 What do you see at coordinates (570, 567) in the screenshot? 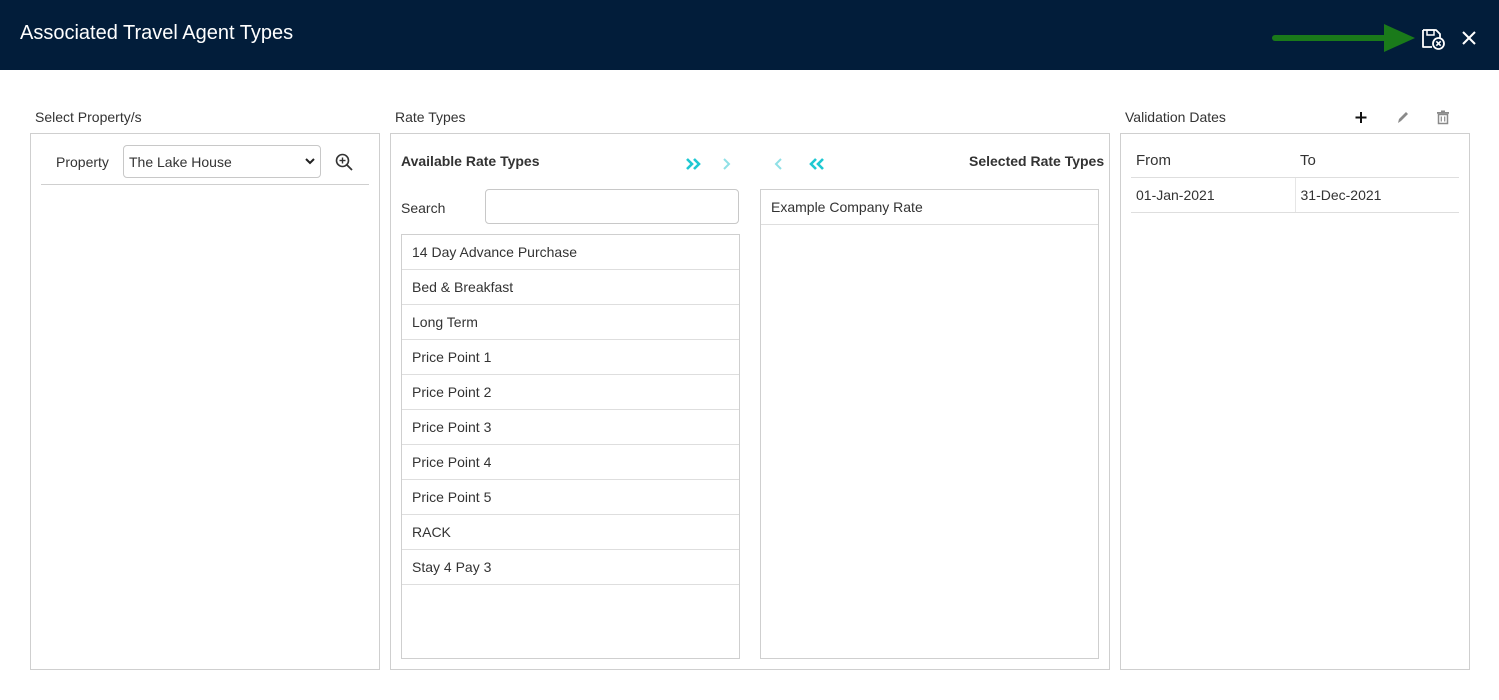
I see `available-rate-type-item: Stay 4 Pay 3` at bounding box center [570, 567].